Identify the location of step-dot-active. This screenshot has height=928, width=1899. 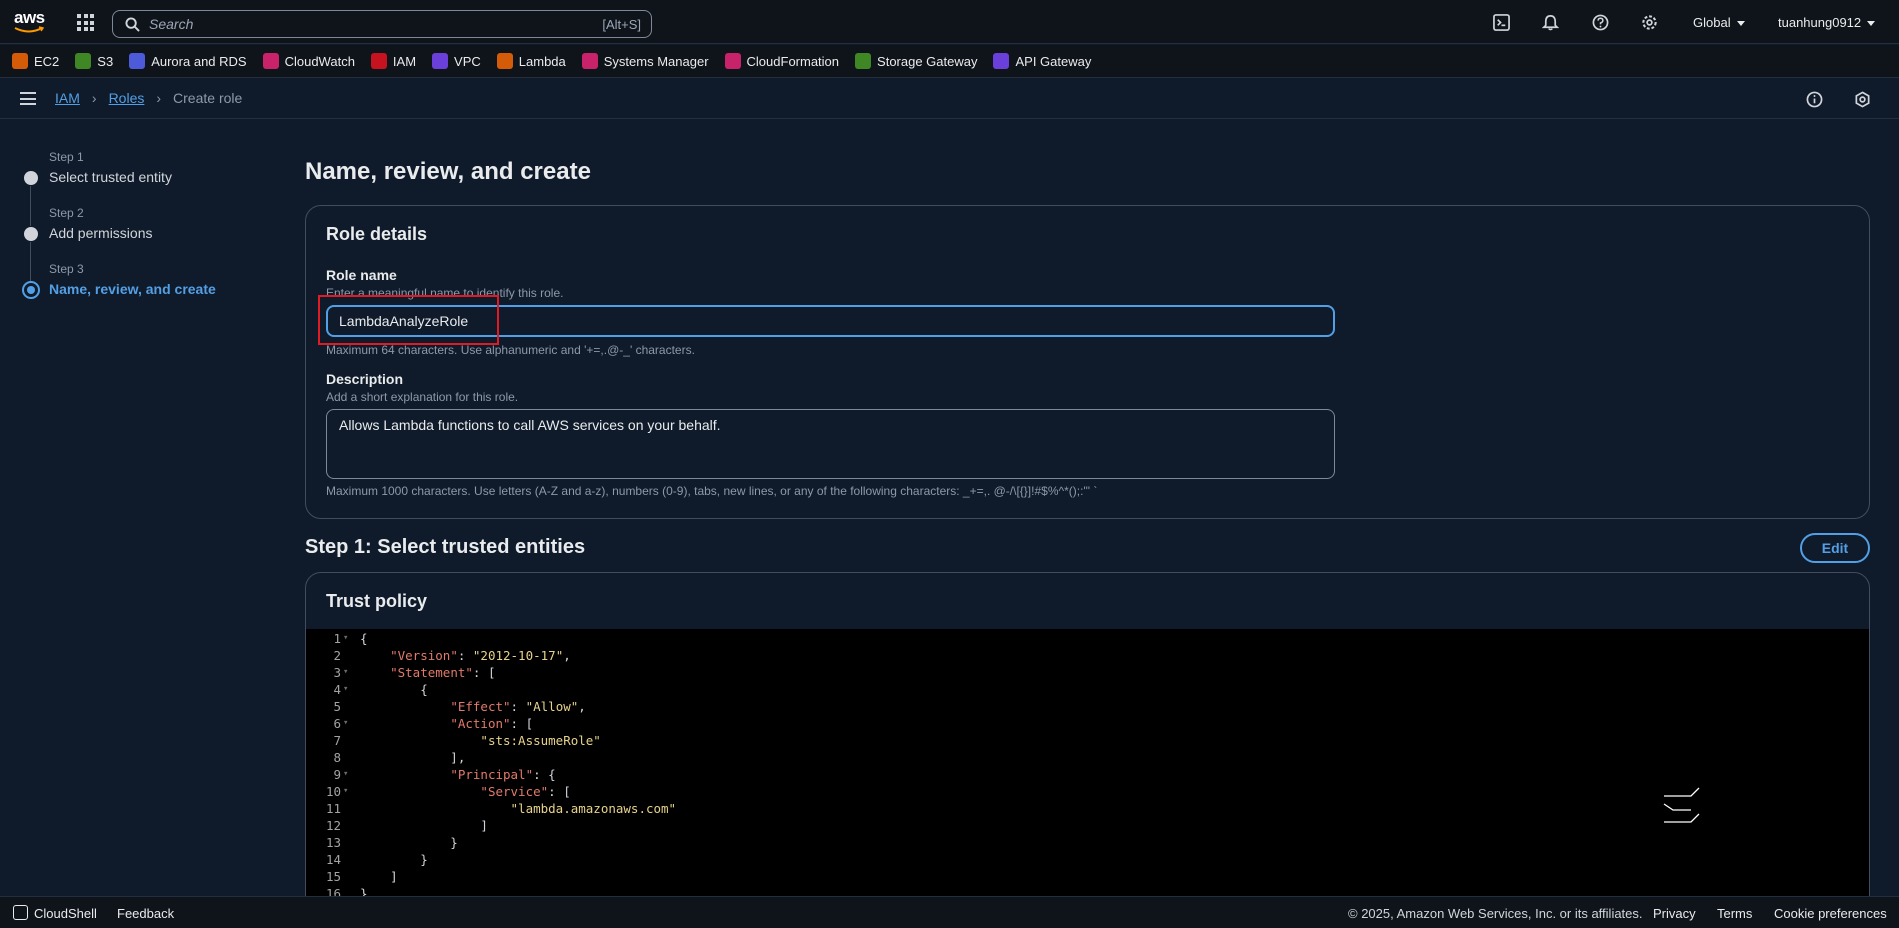
(31, 290).